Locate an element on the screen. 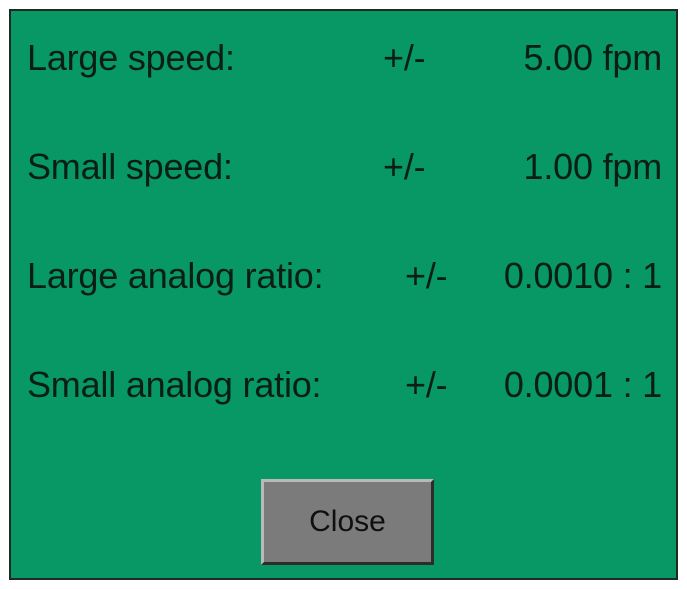 This screenshot has height=589, width=687. large-speed-label: Large speed: is located at coordinates (131, 57).